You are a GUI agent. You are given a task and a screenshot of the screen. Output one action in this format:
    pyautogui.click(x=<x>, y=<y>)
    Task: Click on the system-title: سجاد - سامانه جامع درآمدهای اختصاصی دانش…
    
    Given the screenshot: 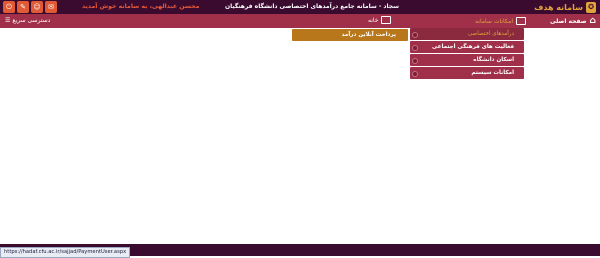 What is the action you would take?
    pyautogui.click(x=312, y=6)
    